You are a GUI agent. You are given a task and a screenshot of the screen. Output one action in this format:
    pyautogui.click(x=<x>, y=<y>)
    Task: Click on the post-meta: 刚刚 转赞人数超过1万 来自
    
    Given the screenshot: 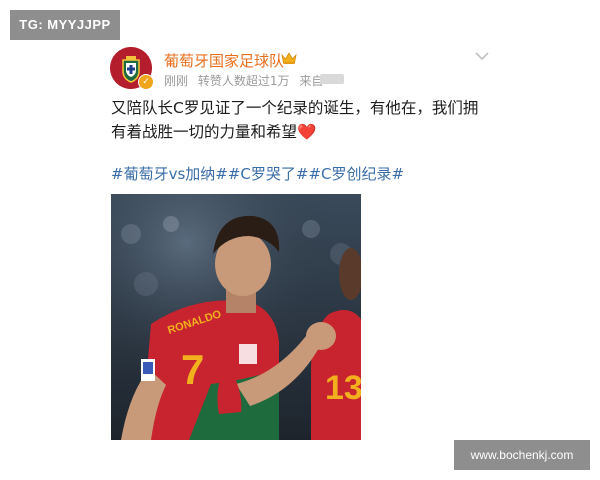 What is the action you would take?
    pyautogui.click(x=246, y=80)
    